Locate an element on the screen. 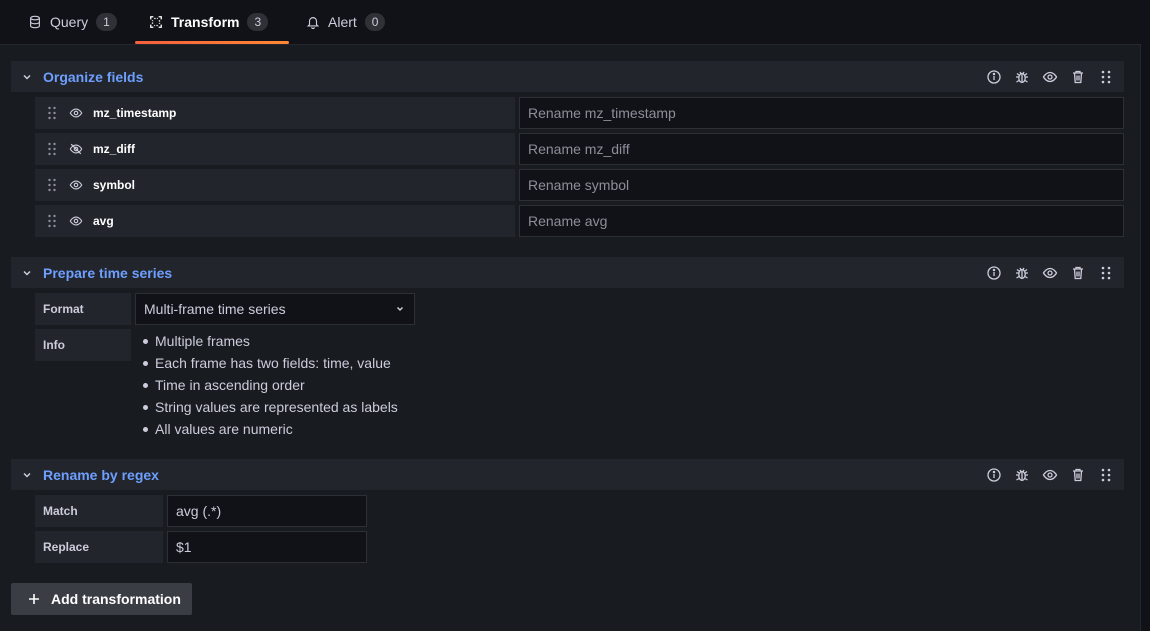 The image size is (1150, 631). add-transformation-button: Add transformation is located at coordinates (101, 599).